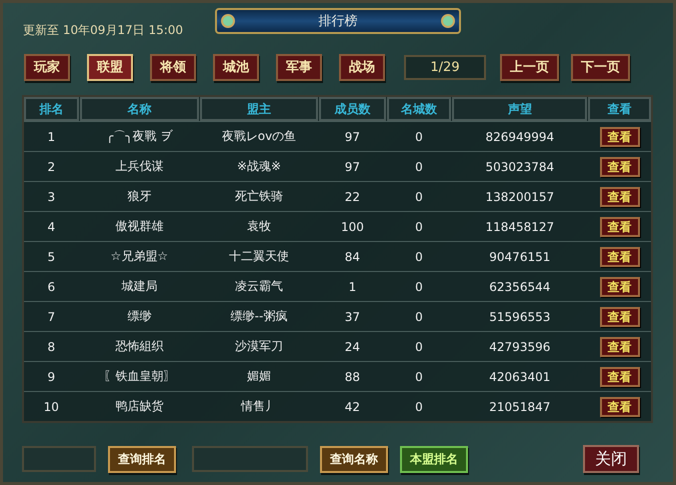 Image resolution: width=676 pixels, height=485 pixels. I want to click on name-cell-text: 鸭店缺货, so click(139, 406).